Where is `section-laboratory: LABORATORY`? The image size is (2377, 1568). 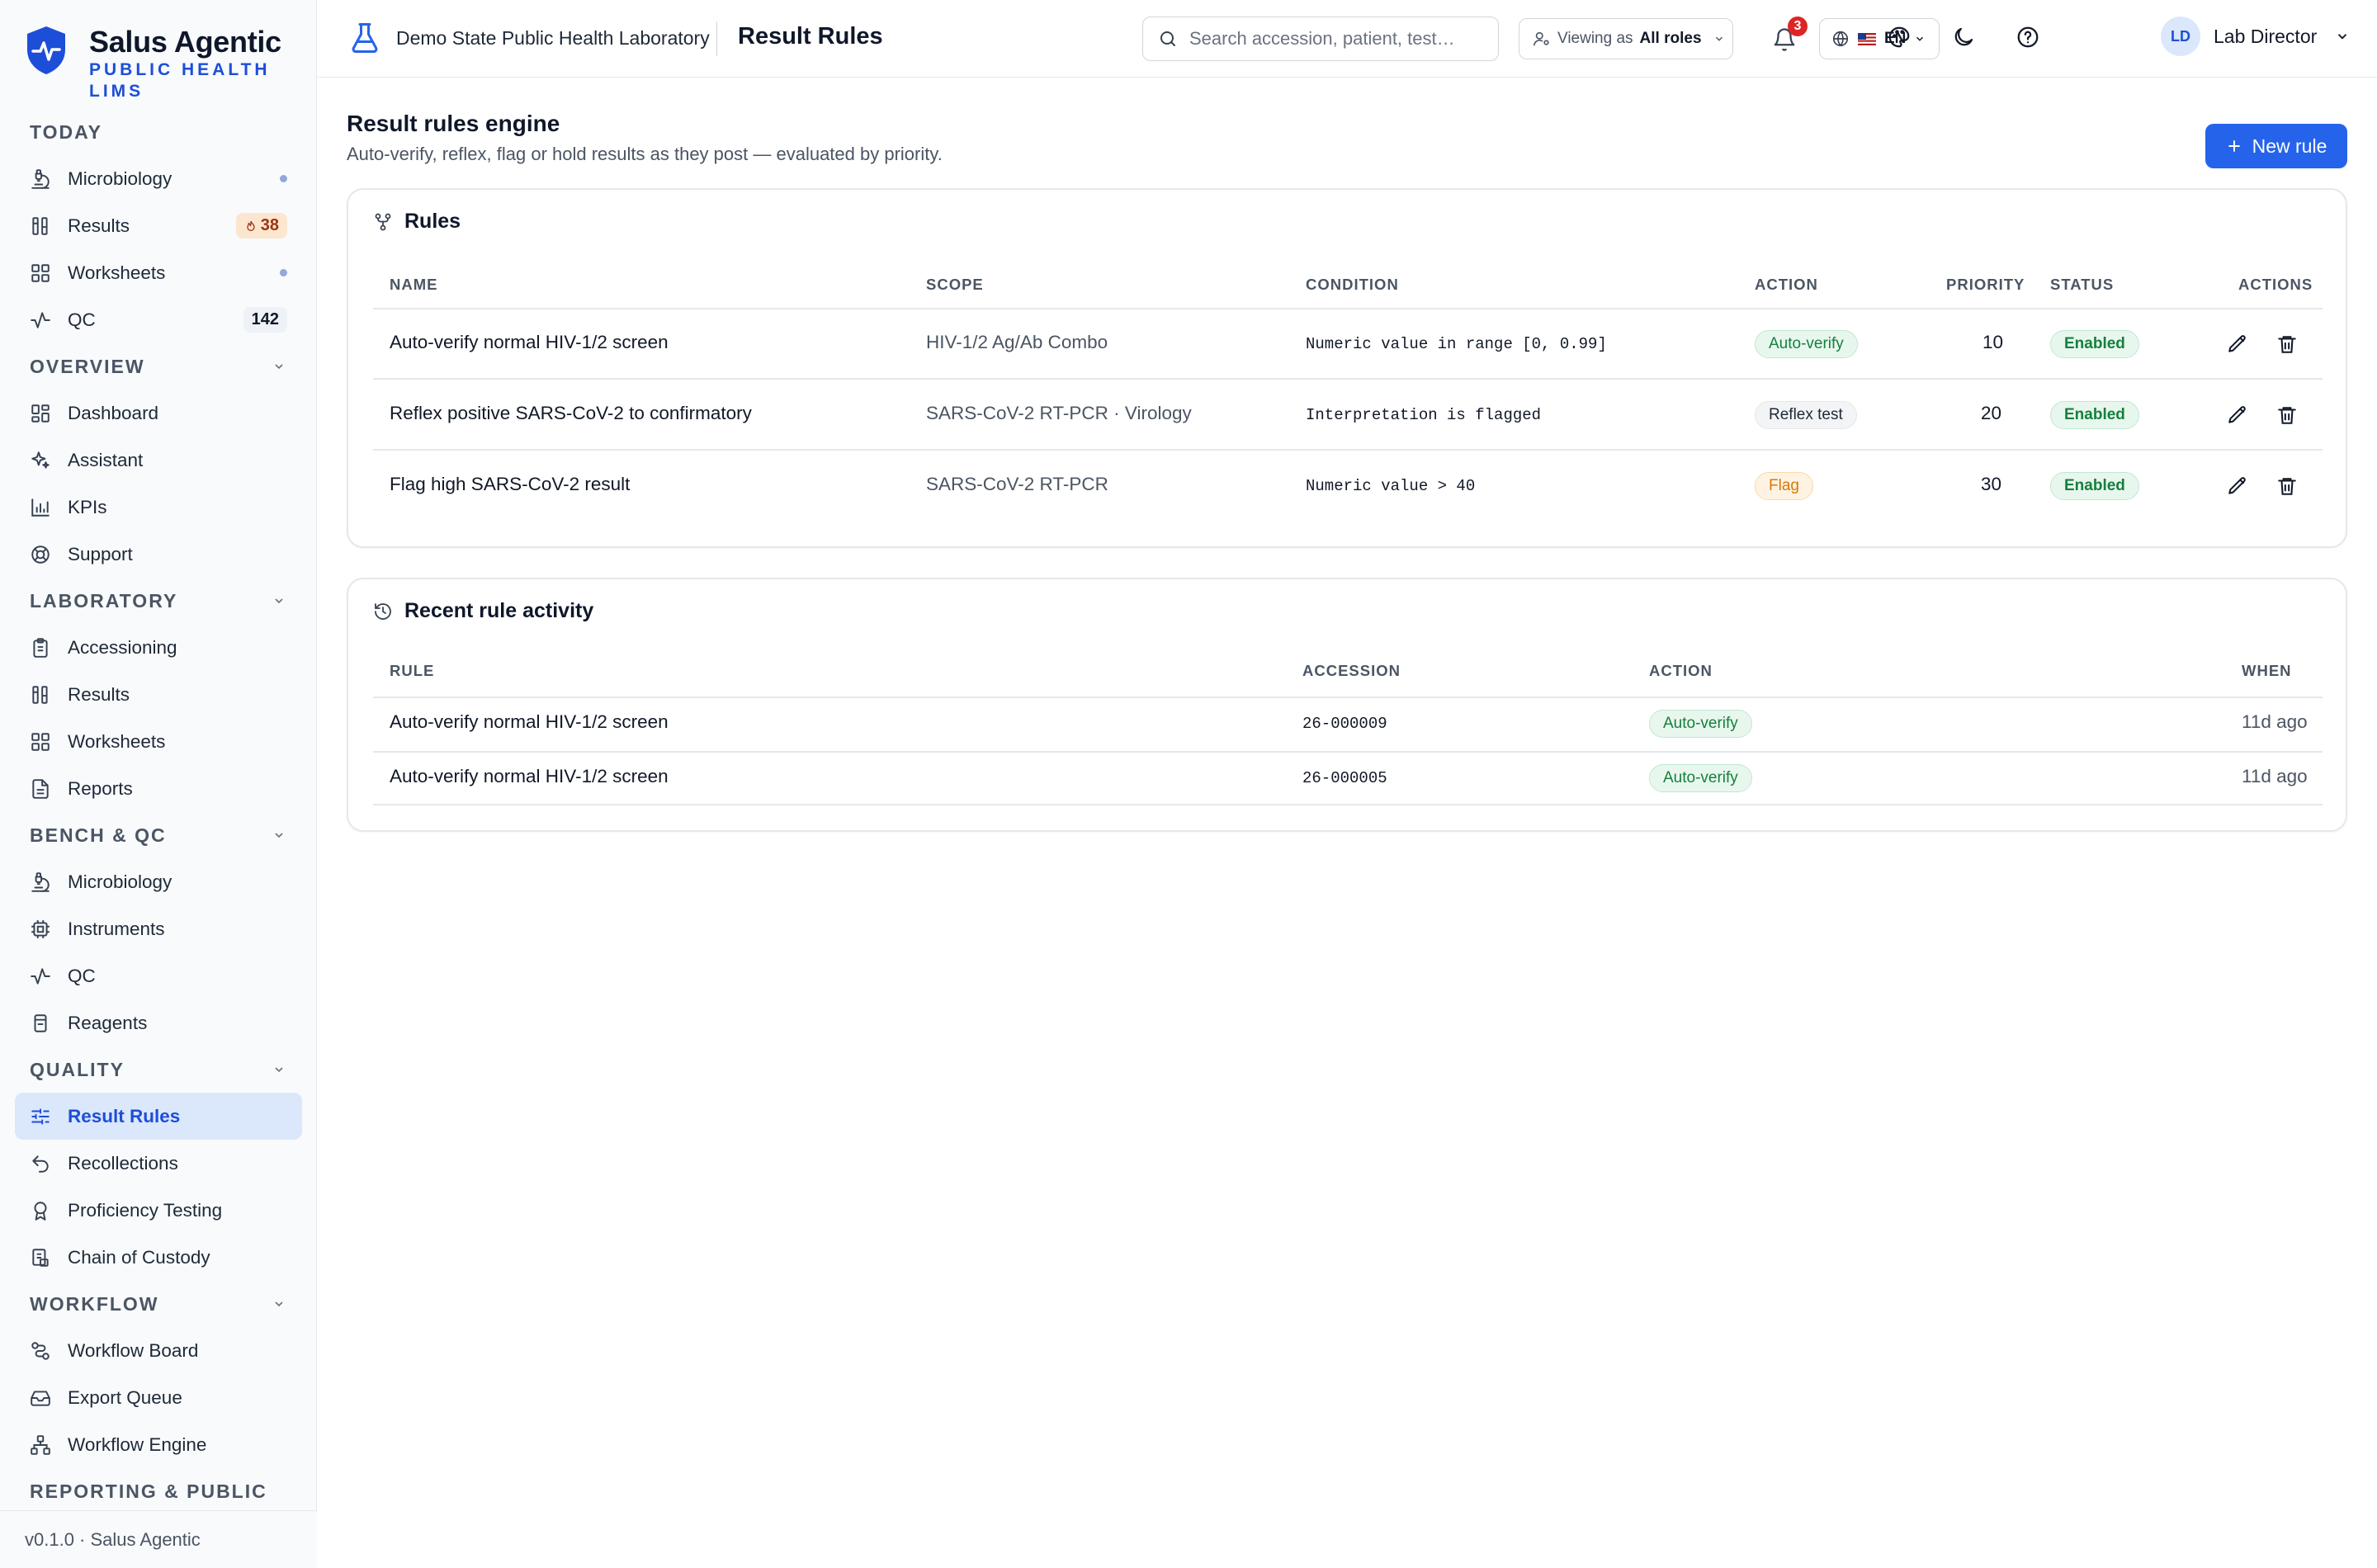
section-laboratory: LABORATORY is located at coordinates (158, 601).